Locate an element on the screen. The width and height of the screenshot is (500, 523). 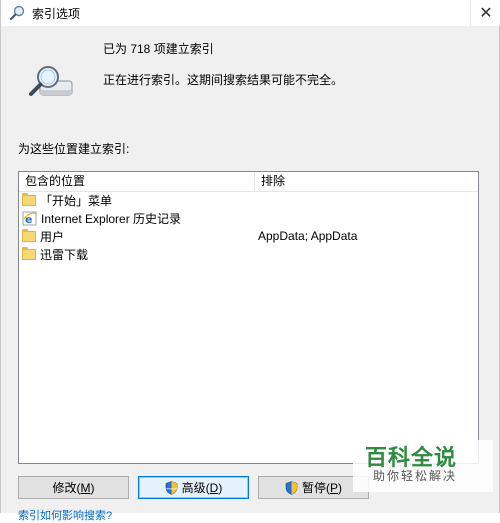
list-item-users: 用户 AppData; AppData is located at coordinates (248, 236).